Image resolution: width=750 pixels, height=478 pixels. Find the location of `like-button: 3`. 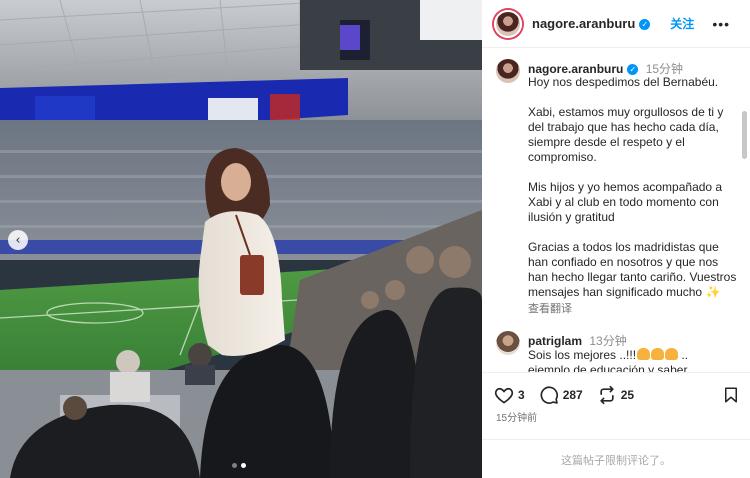

like-button: 3 is located at coordinates (509, 395).